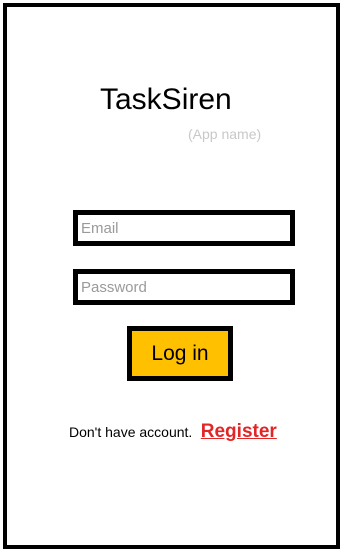  I want to click on email-field-box, so click(184, 228).